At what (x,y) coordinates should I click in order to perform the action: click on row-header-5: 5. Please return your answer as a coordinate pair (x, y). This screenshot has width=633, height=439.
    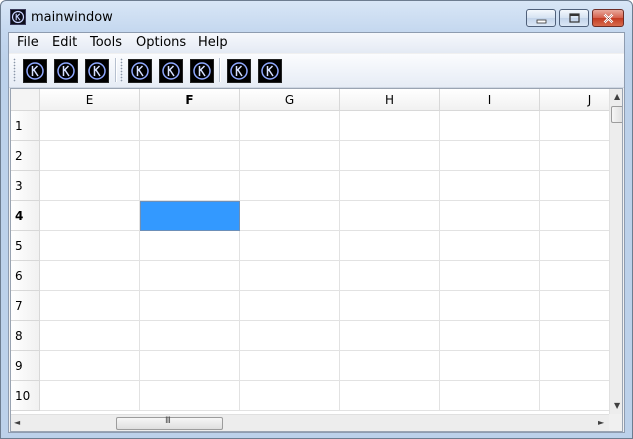
    Looking at the image, I should click on (25, 246).